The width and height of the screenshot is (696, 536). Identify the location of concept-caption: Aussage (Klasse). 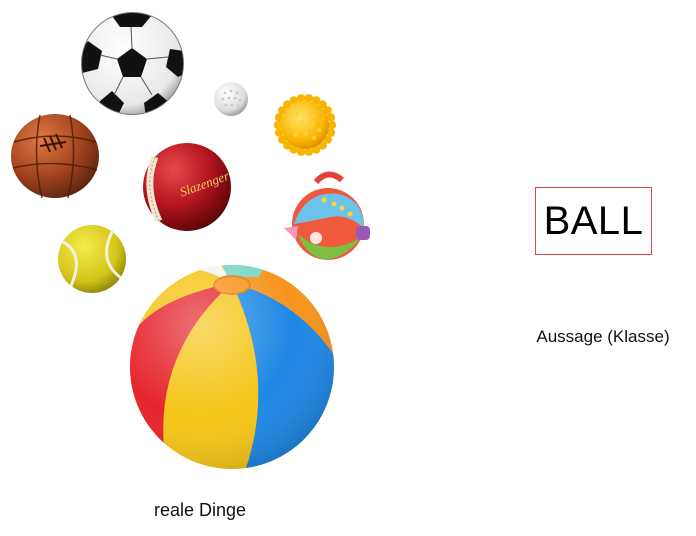
(603, 336).